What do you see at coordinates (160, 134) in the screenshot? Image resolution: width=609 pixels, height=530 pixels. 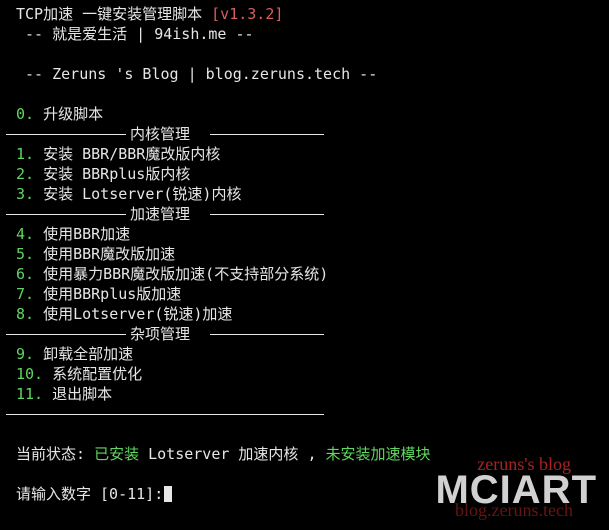 I see `section-title: 内核管理` at bounding box center [160, 134].